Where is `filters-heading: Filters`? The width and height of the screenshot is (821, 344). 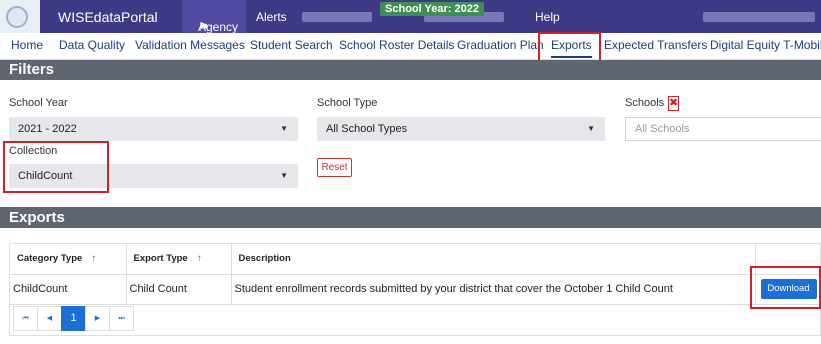
filters-heading: Filters is located at coordinates (410, 70).